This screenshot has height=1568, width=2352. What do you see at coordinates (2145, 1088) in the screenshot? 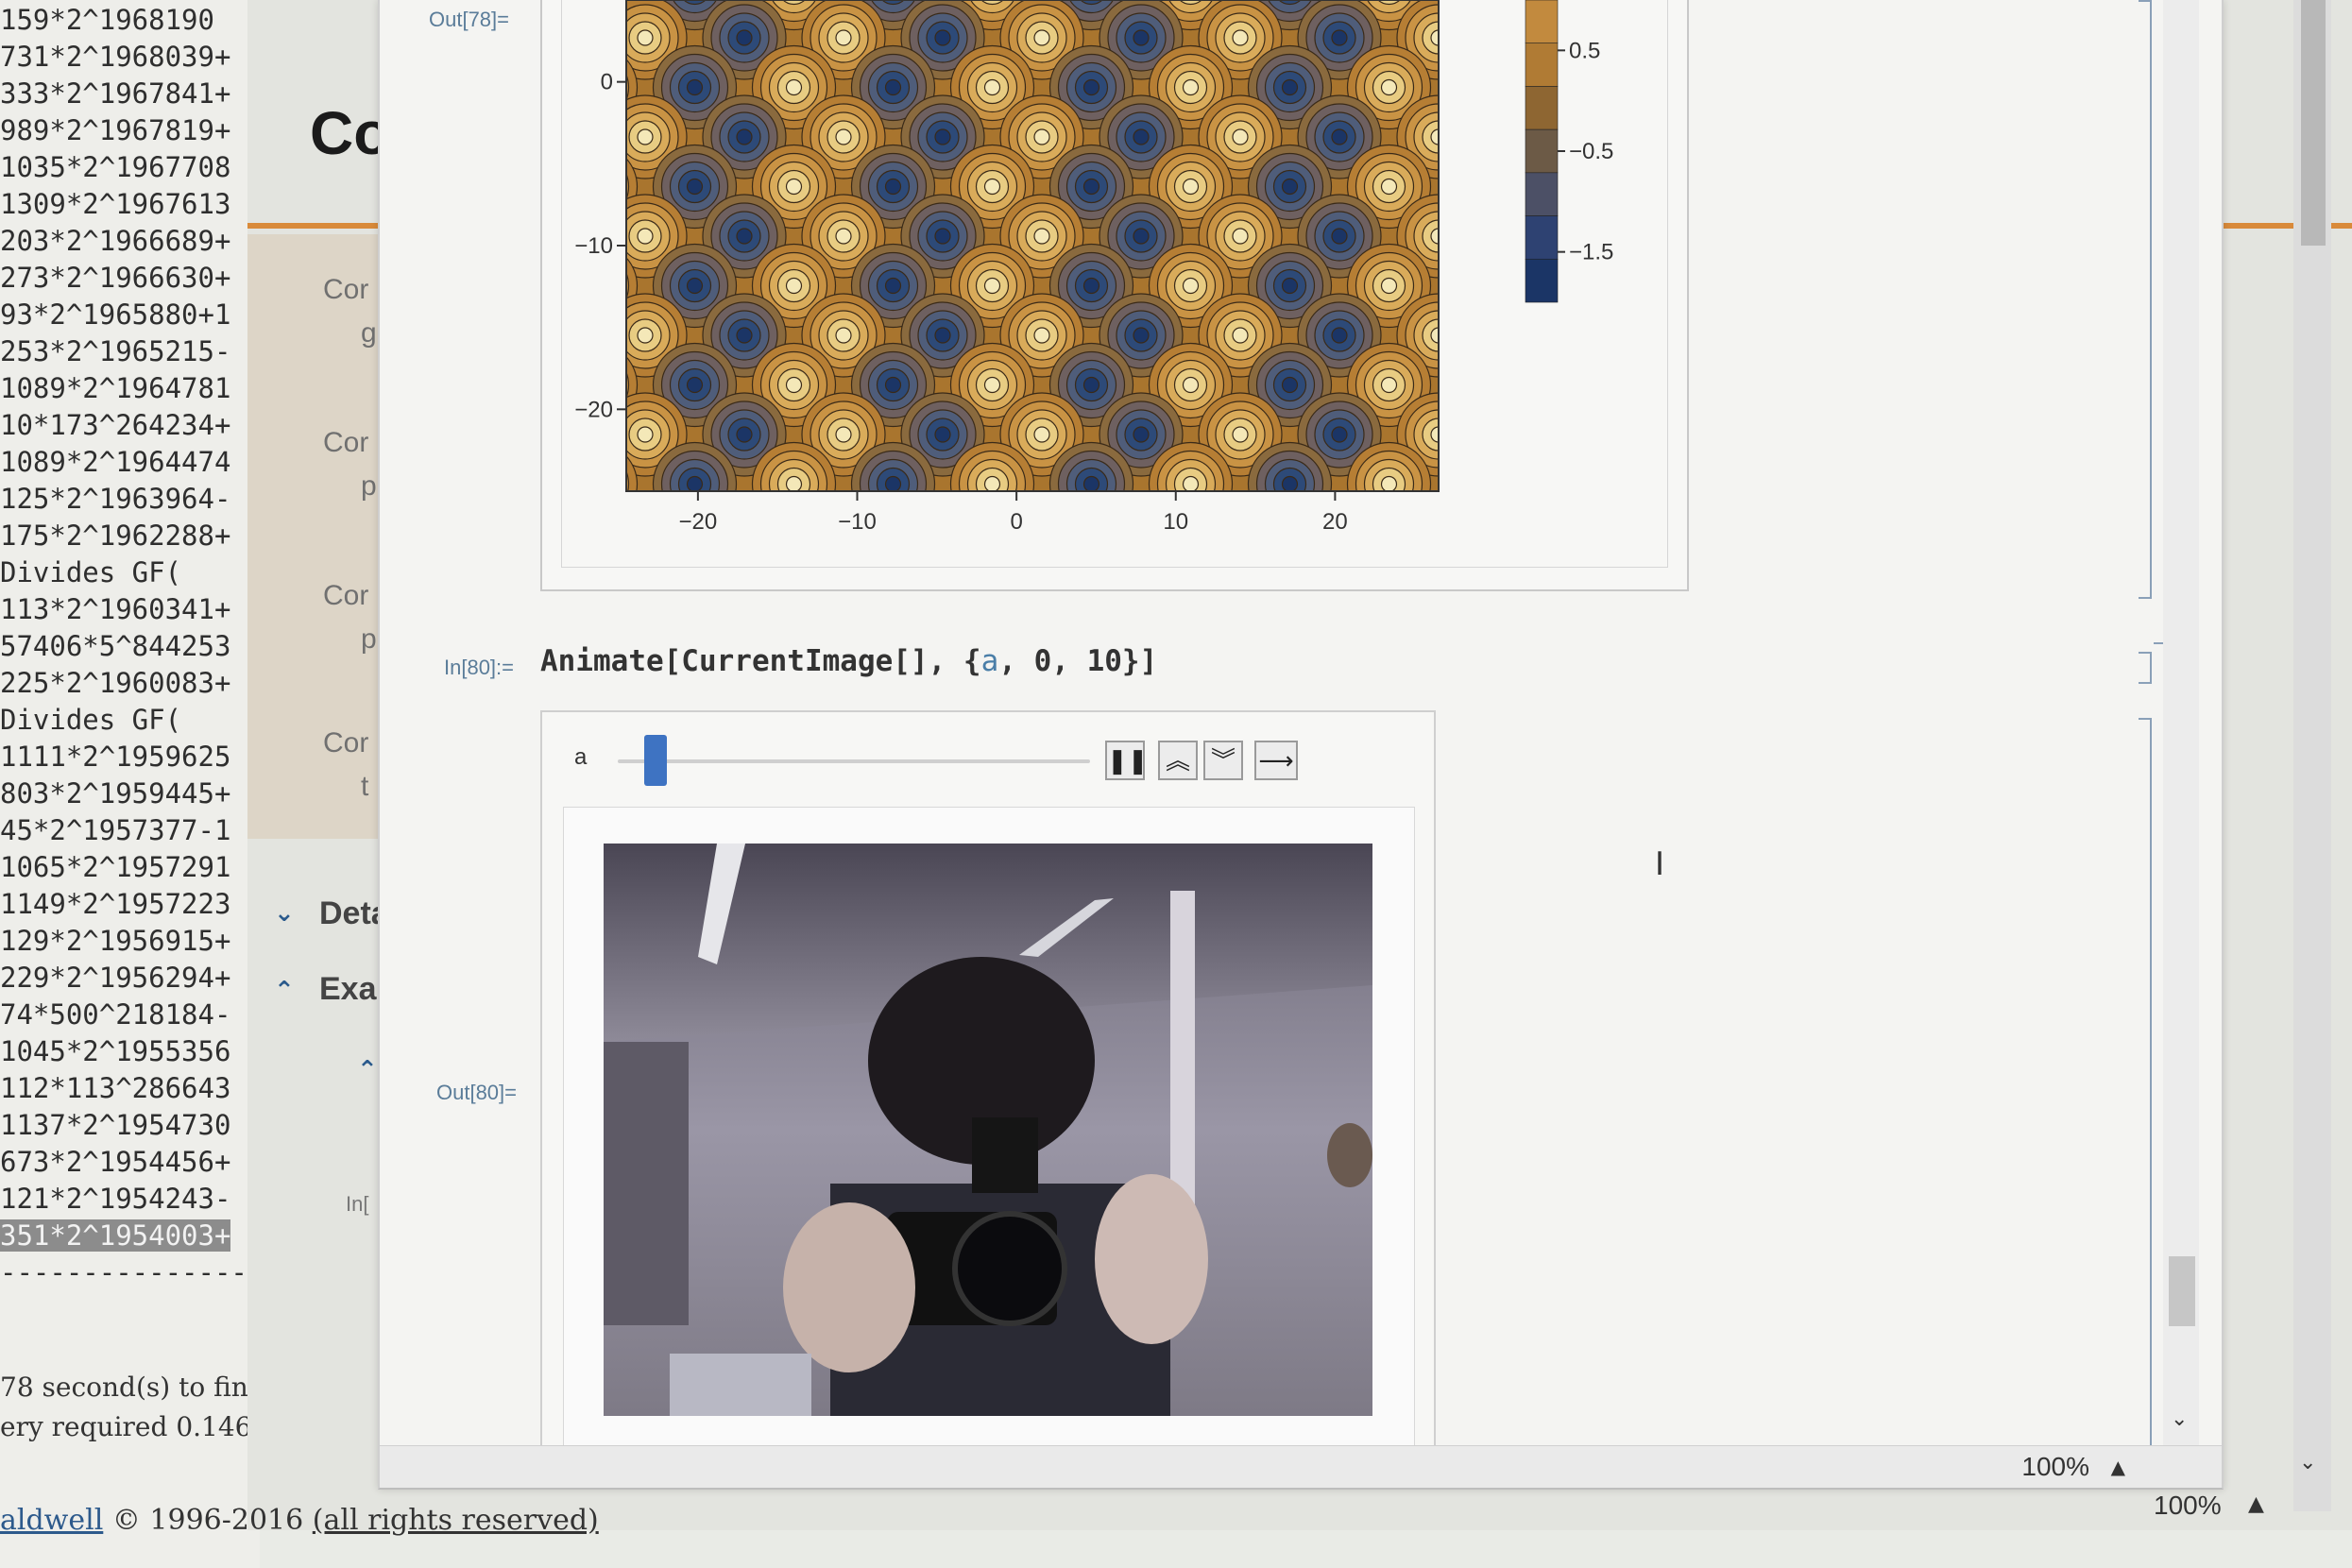
I see `cell-bracket-out80` at bounding box center [2145, 1088].